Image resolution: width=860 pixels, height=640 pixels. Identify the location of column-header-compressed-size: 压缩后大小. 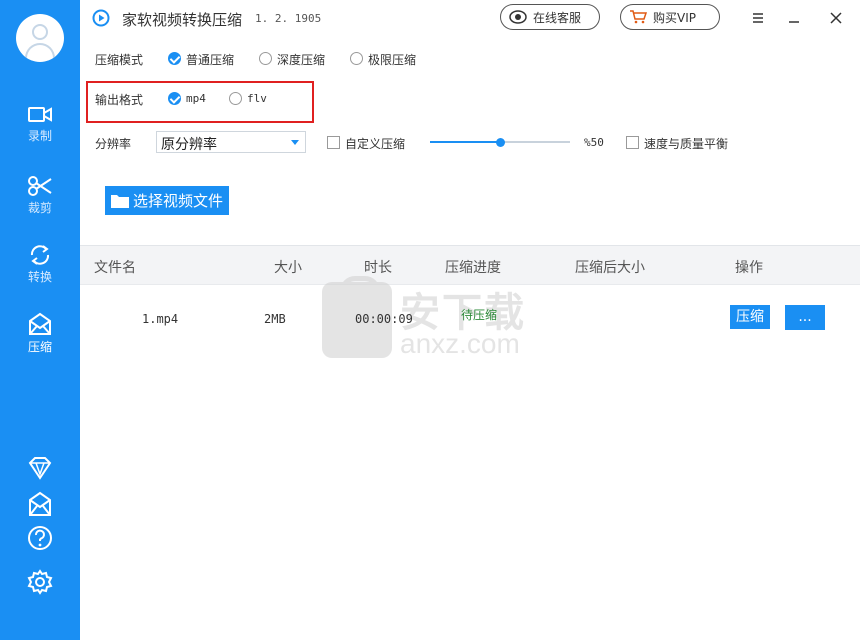
(610, 268).